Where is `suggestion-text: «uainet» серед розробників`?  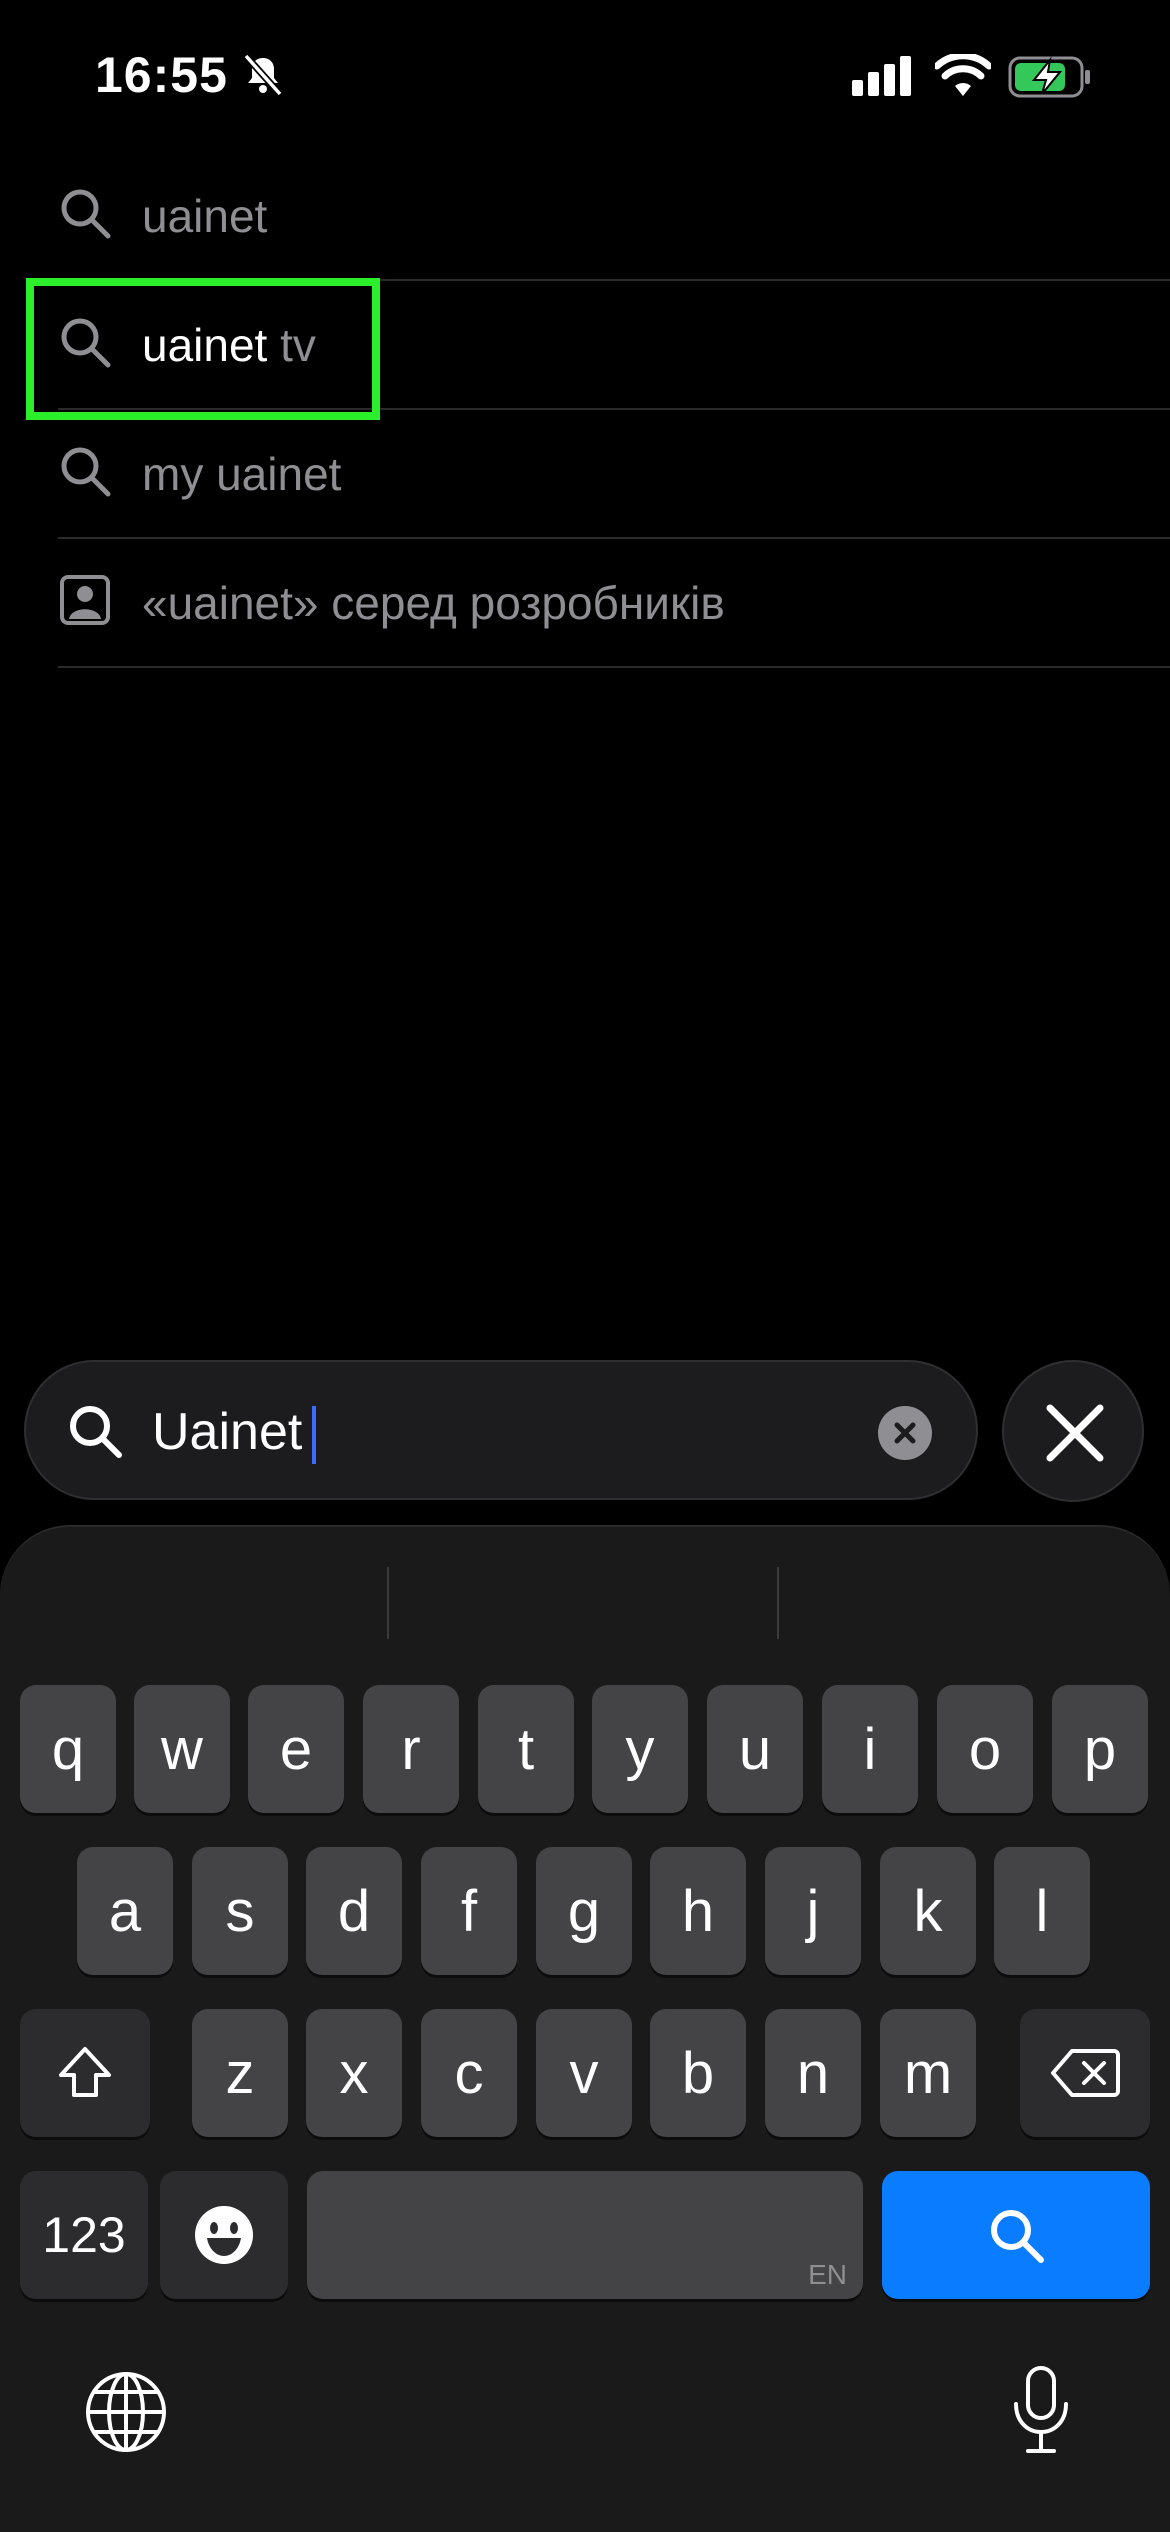 suggestion-text: «uainet» серед розробників is located at coordinates (433, 603).